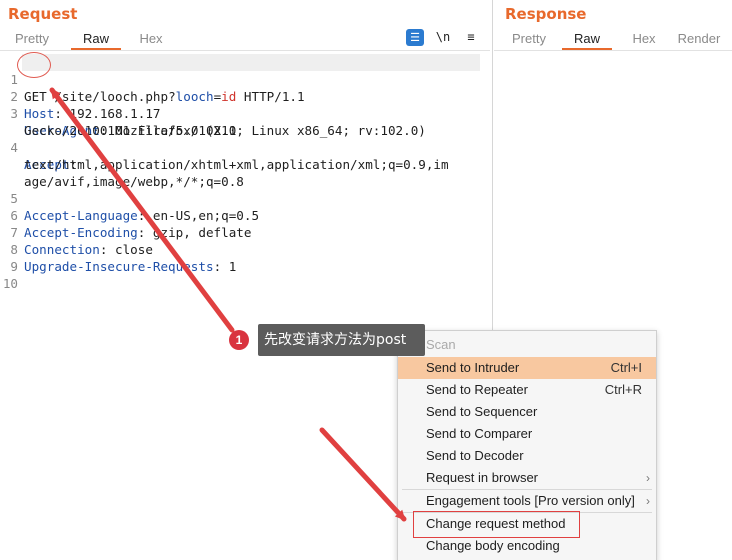  What do you see at coordinates (126, 249) in the screenshot?
I see `header-value: : close` at bounding box center [126, 249].